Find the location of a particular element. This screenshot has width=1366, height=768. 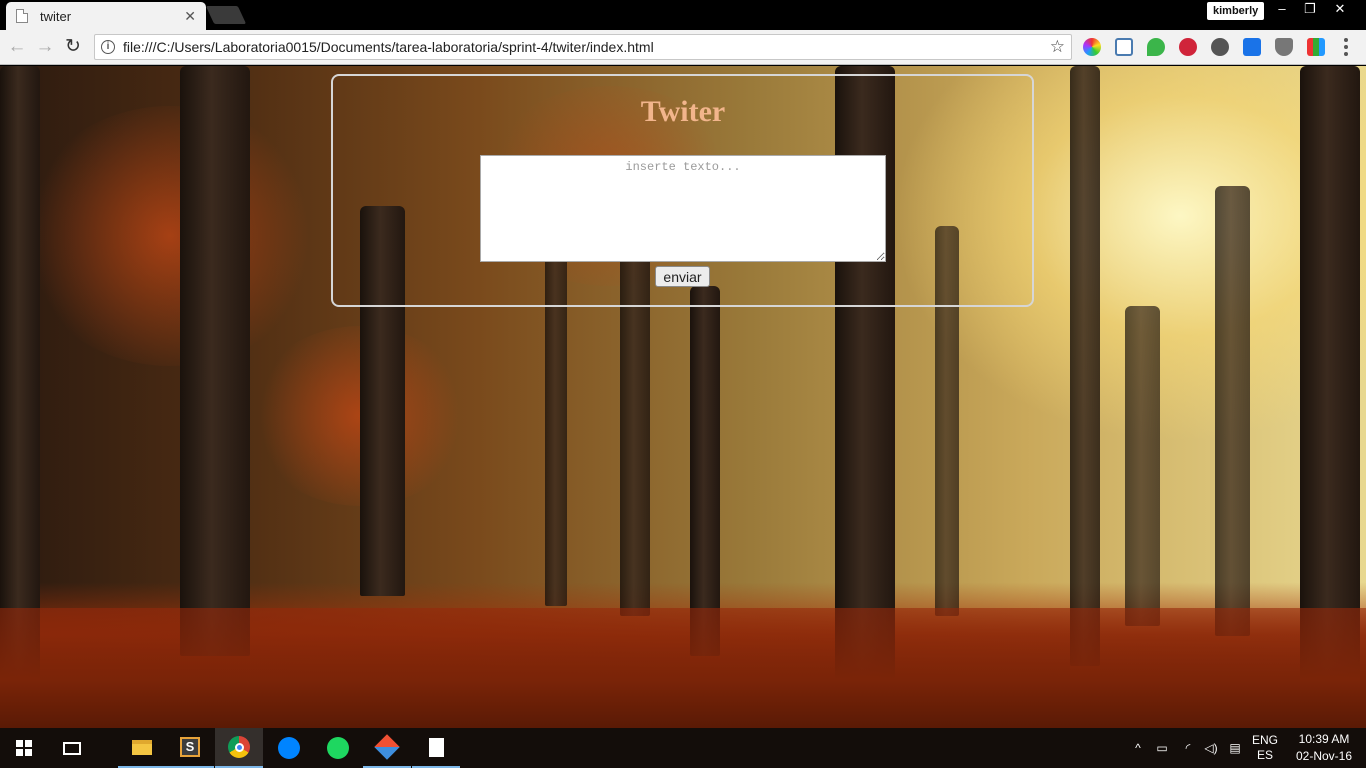

chrome-taskbar-item is located at coordinates (239, 748).